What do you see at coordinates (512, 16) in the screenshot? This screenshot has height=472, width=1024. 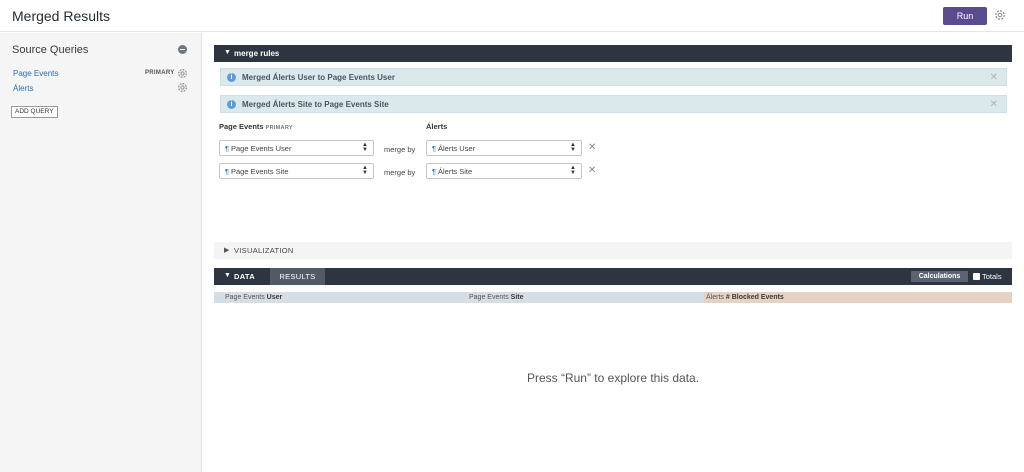 I see `top-header: Merged Results Run` at bounding box center [512, 16].